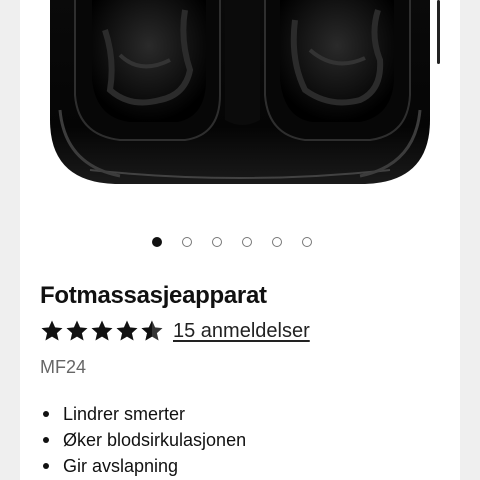 This screenshot has width=480, height=480. I want to click on feature-text: Øker blodsirkulasjonen, so click(155, 440).